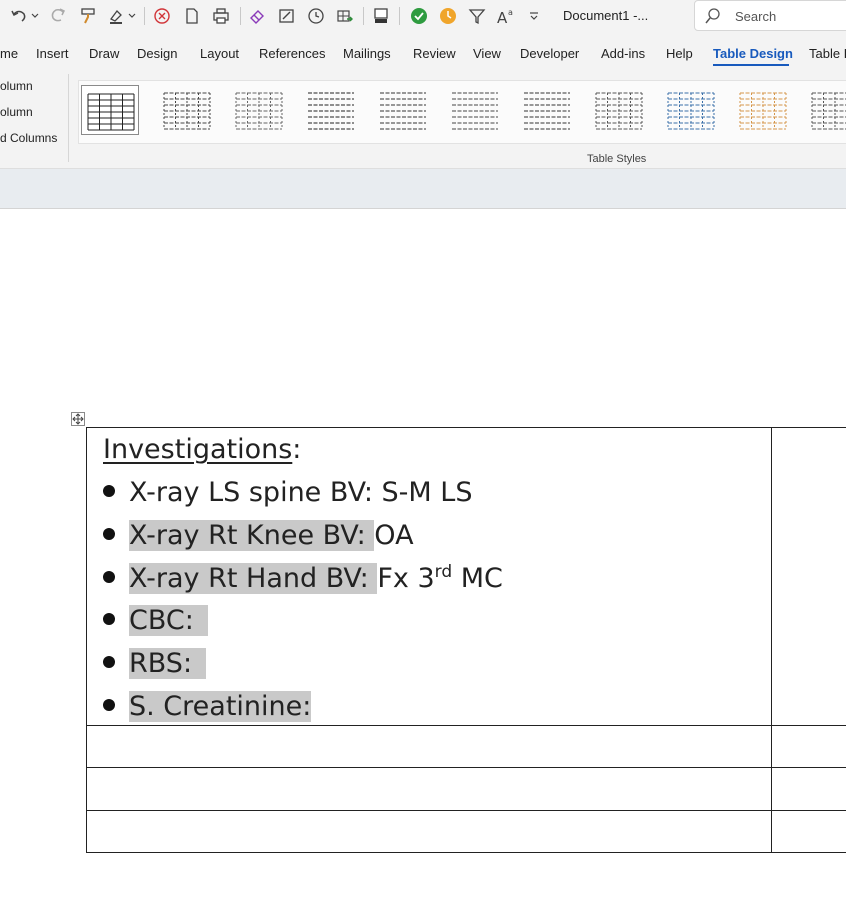 The image size is (846, 915). What do you see at coordinates (427, 492) in the screenshot?
I see `item-value: S-M LS` at bounding box center [427, 492].